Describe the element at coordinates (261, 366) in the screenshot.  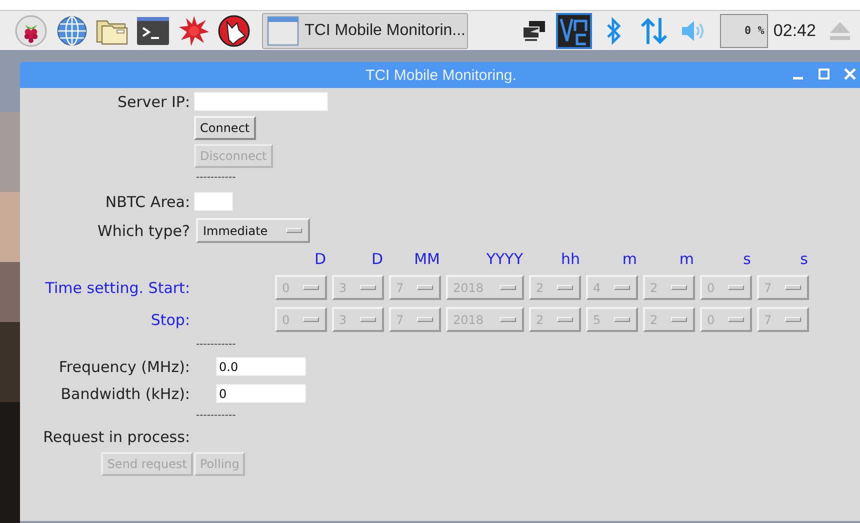
I see `frequency-field: 0.0` at that location.